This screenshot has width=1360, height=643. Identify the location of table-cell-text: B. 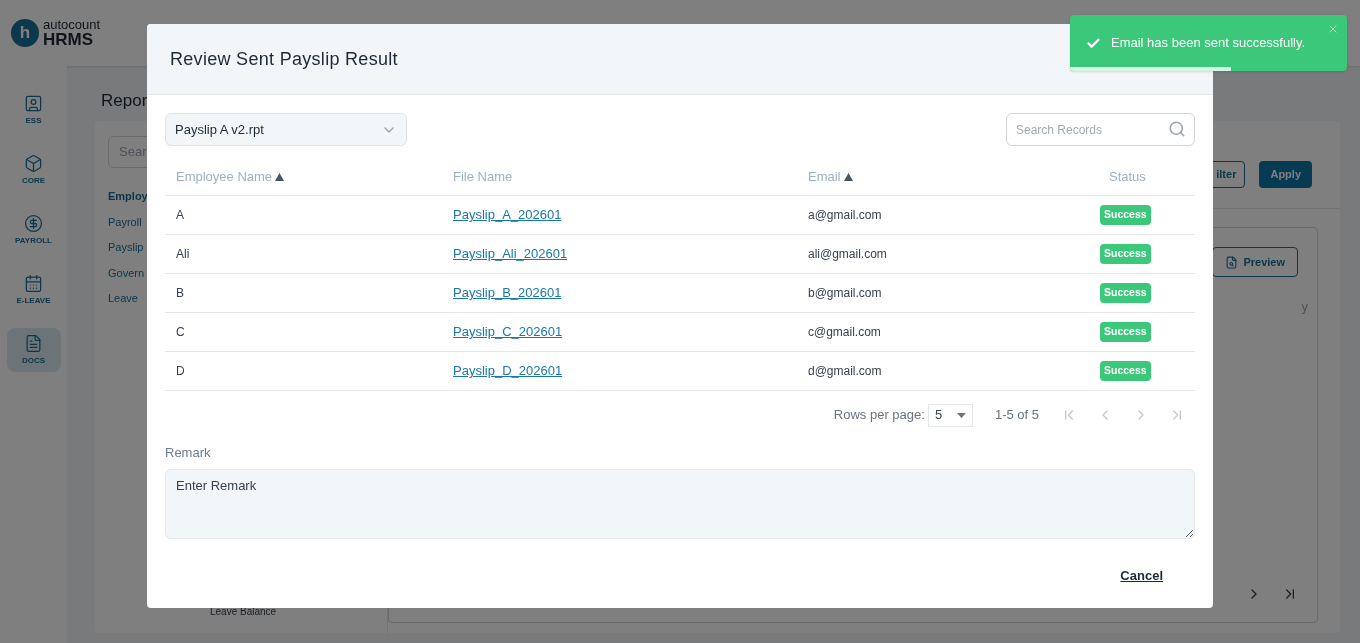
(180, 293).